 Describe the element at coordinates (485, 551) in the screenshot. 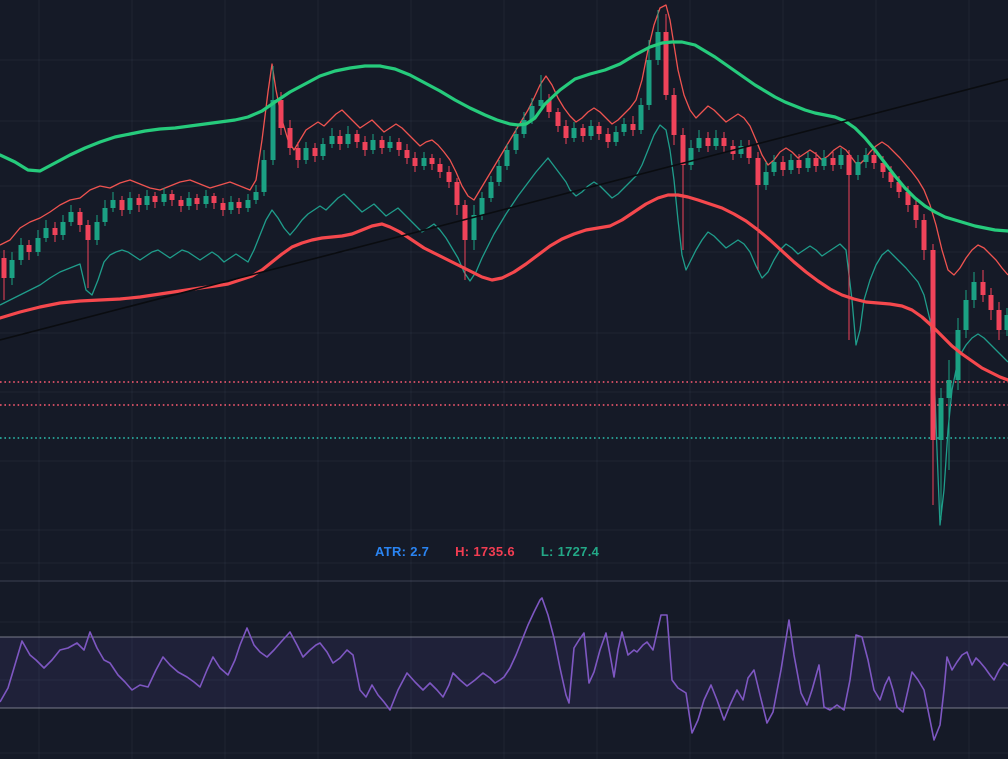

I see `high-value: H: 1735.6` at that location.